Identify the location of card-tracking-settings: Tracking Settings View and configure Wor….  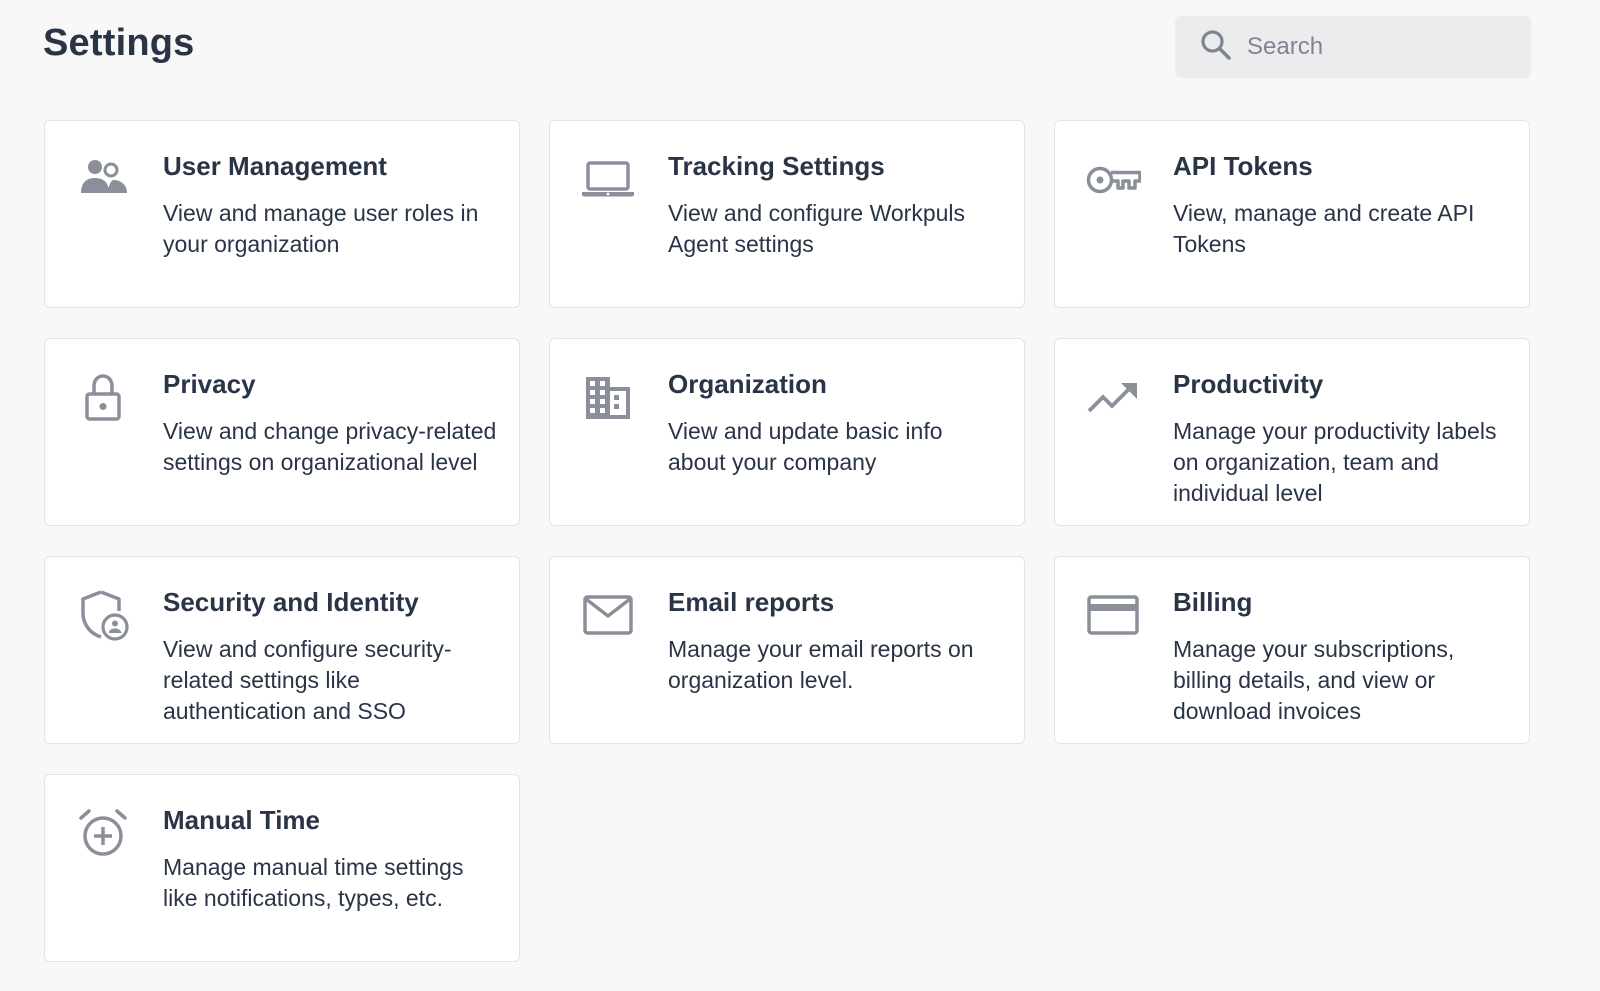
(787, 214).